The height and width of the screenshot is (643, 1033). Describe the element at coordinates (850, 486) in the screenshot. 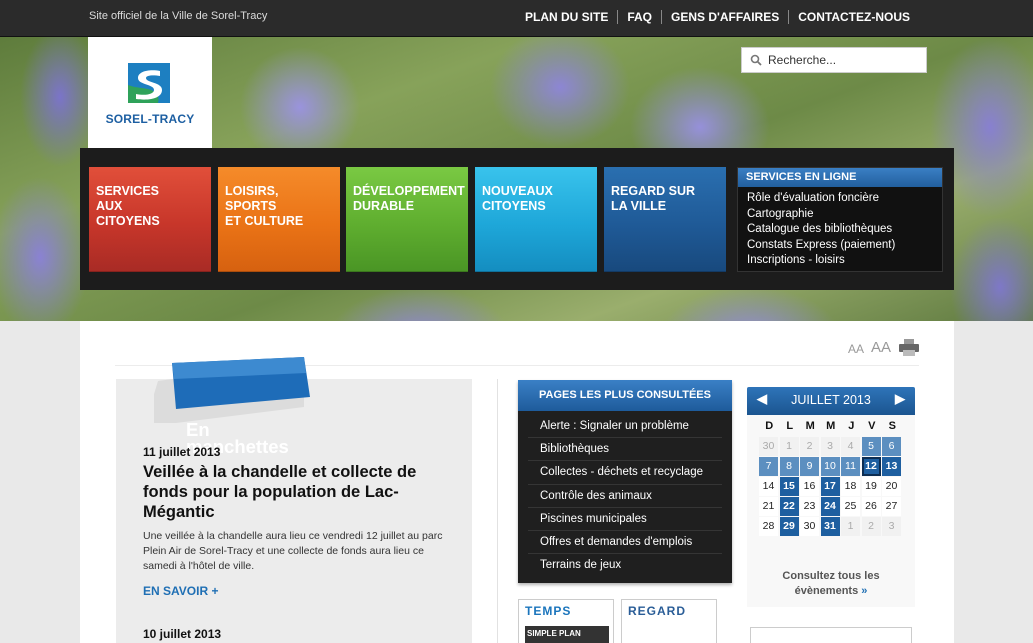

I see `calendar-day: 18` at that location.